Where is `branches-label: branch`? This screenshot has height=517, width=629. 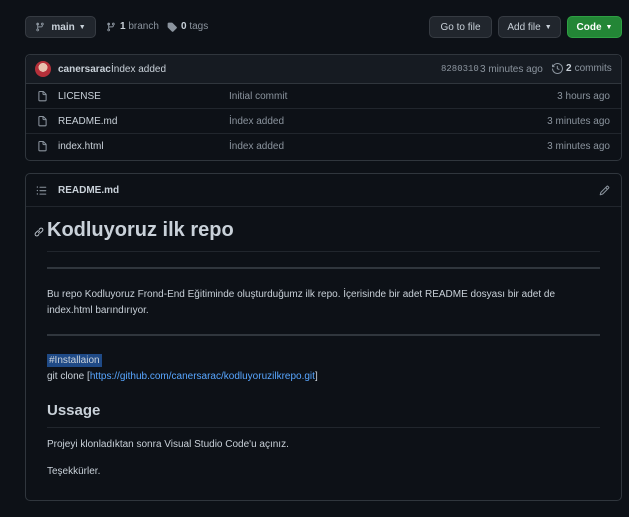
branches-label: branch is located at coordinates (143, 26).